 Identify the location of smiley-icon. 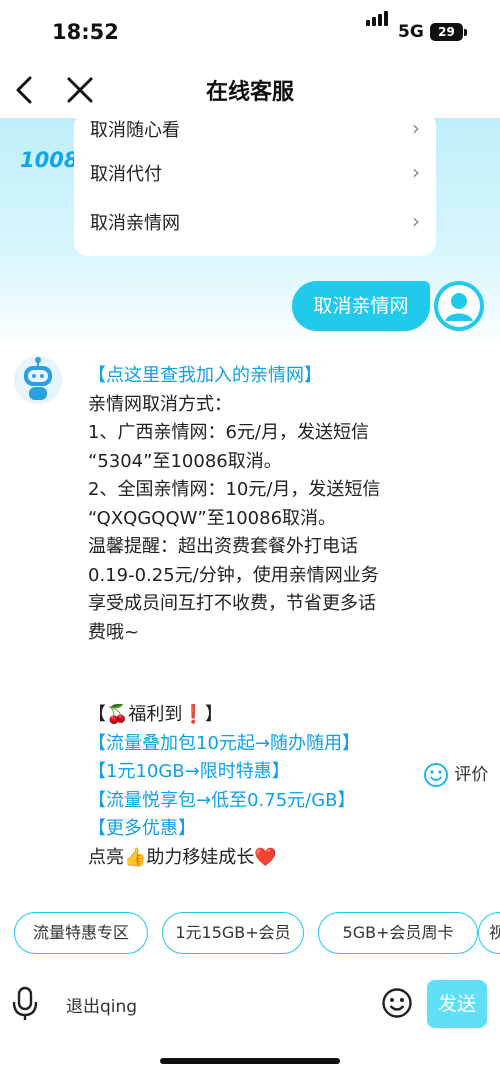
(436, 775).